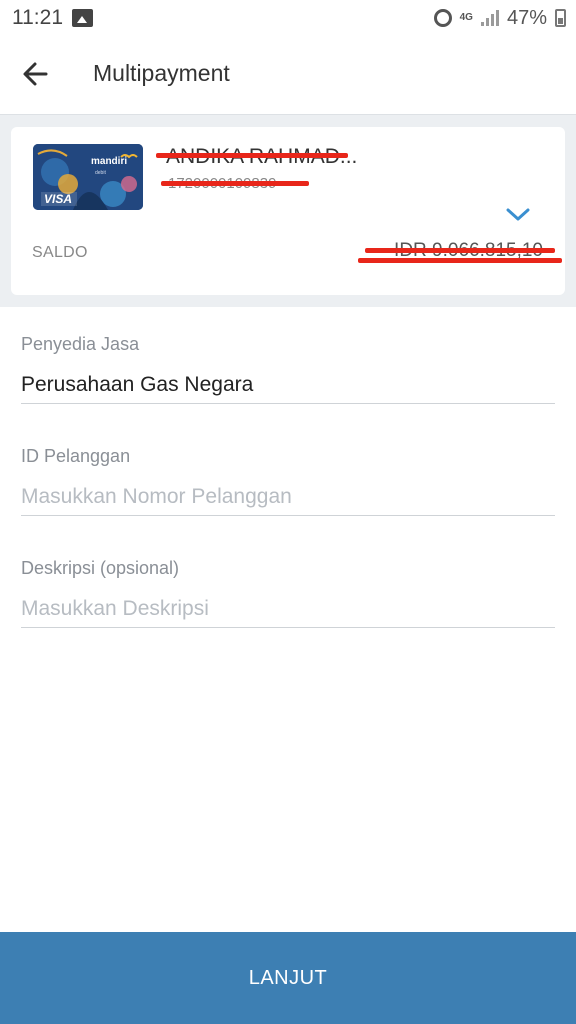 The image size is (576, 1024). What do you see at coordinates (288, 75) in the screenshot?
I see `app-bar: Multipayment` at bounding box center [288, 75].